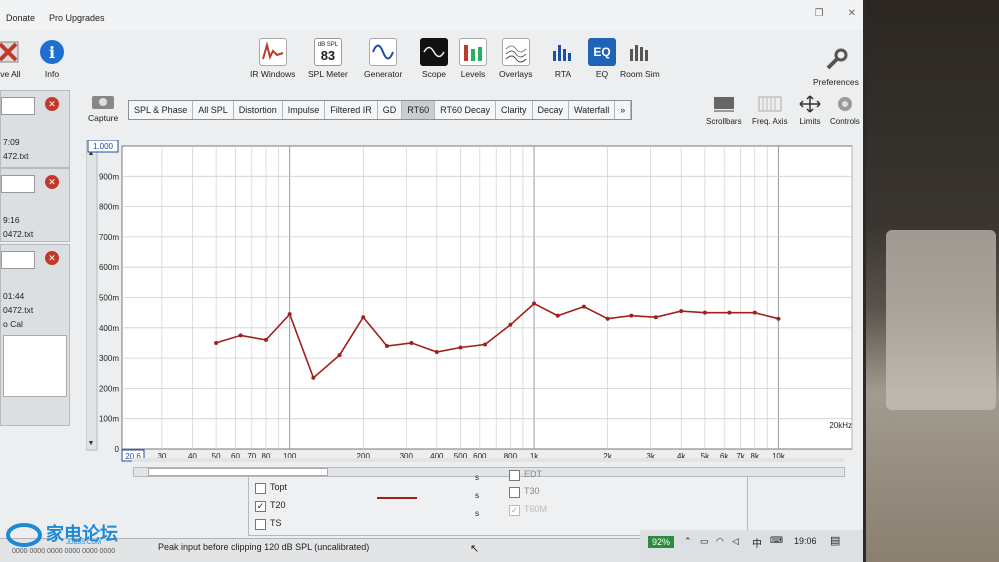 Image resolution: width=999 pixels, height=562 pixels. What do you see at coordinates (103, 146) in the screenshot?
I see `y-max-label: 1.000` at bounding box center [103, 146].